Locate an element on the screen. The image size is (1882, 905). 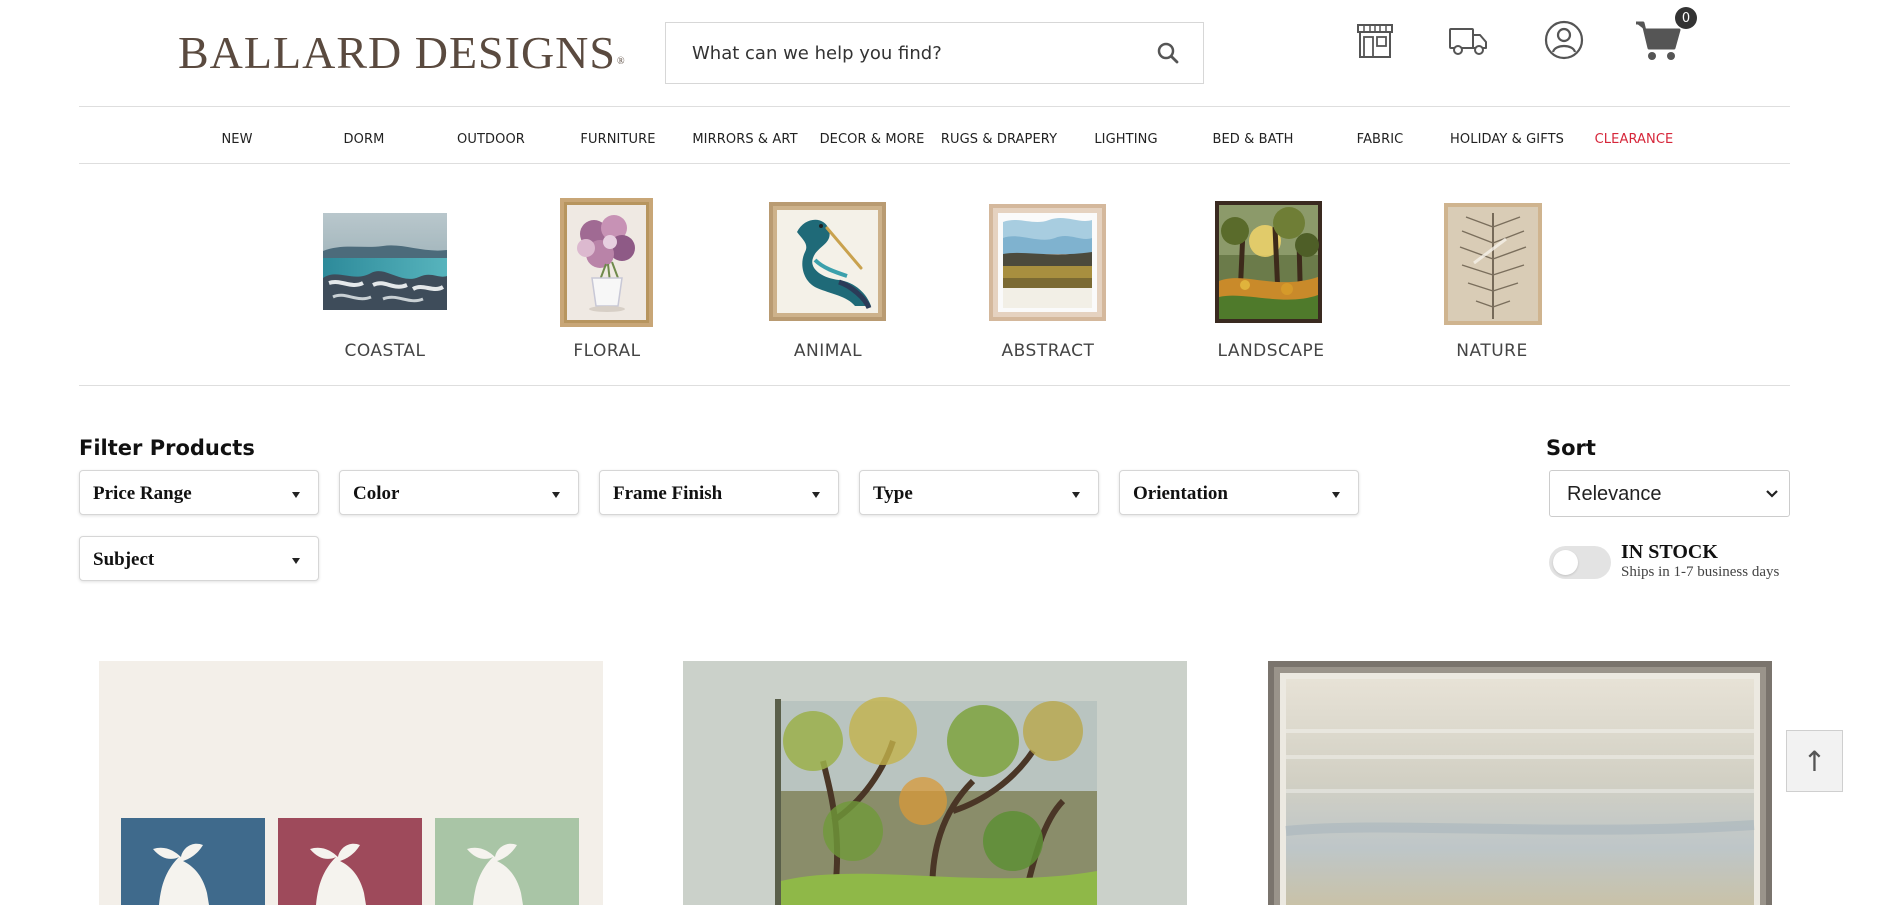
category-image-coastal is located at coordinates (385, 264).